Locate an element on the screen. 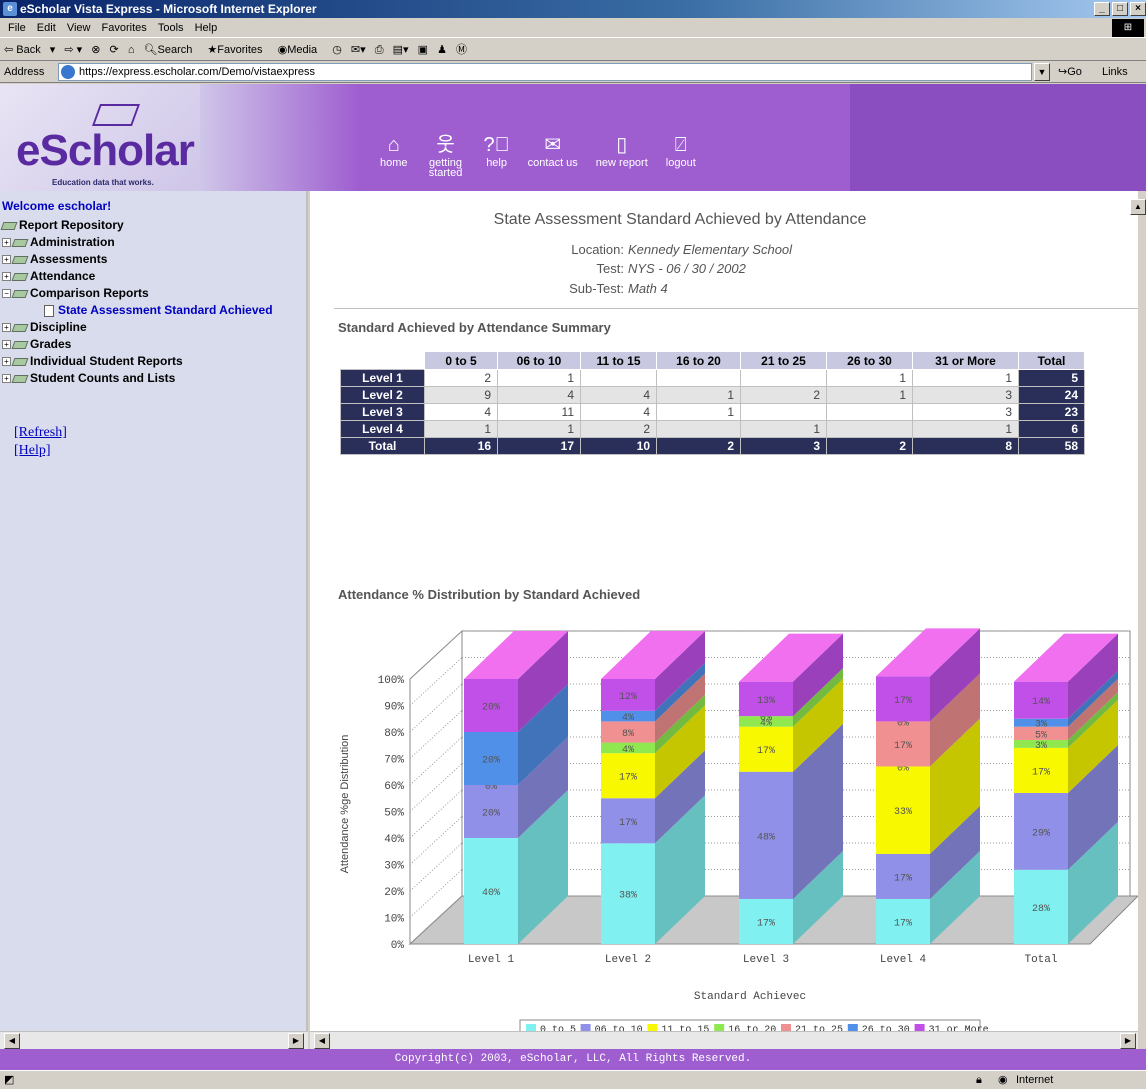  y-tick-label: 60% is located at coordinates (394, 787).